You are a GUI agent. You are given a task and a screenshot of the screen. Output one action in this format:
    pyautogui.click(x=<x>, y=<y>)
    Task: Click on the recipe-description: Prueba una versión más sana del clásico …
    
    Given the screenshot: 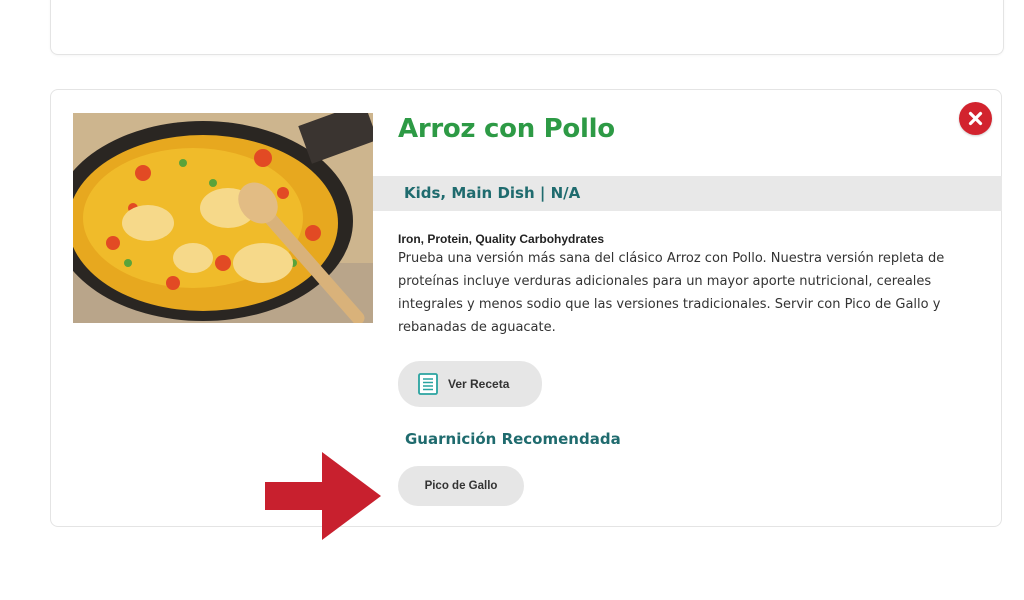 What is the action you would take?
    pyautogui.click(x=671, y=293)
    